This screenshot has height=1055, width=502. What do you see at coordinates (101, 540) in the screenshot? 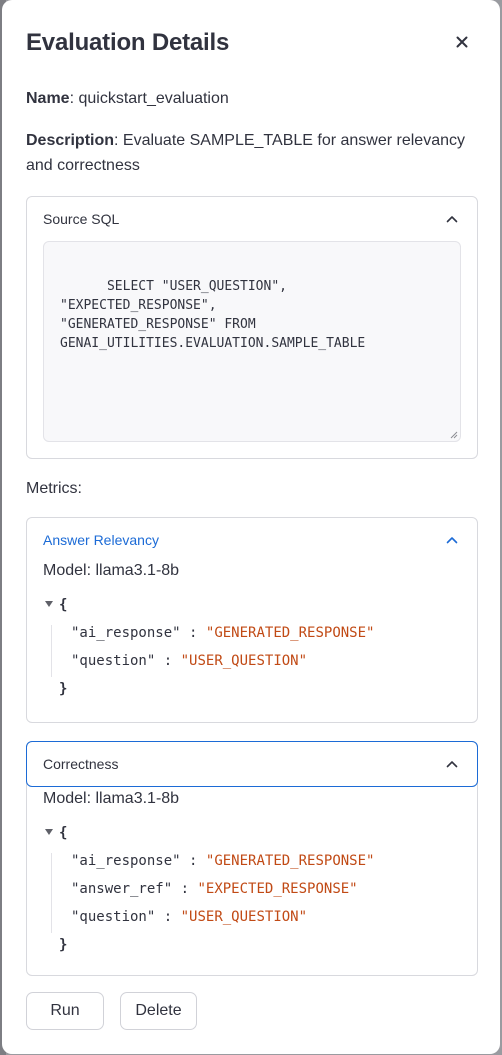
I see `answer-relevancy-label: Answer Relevancy` at bounding box center [101, 540].